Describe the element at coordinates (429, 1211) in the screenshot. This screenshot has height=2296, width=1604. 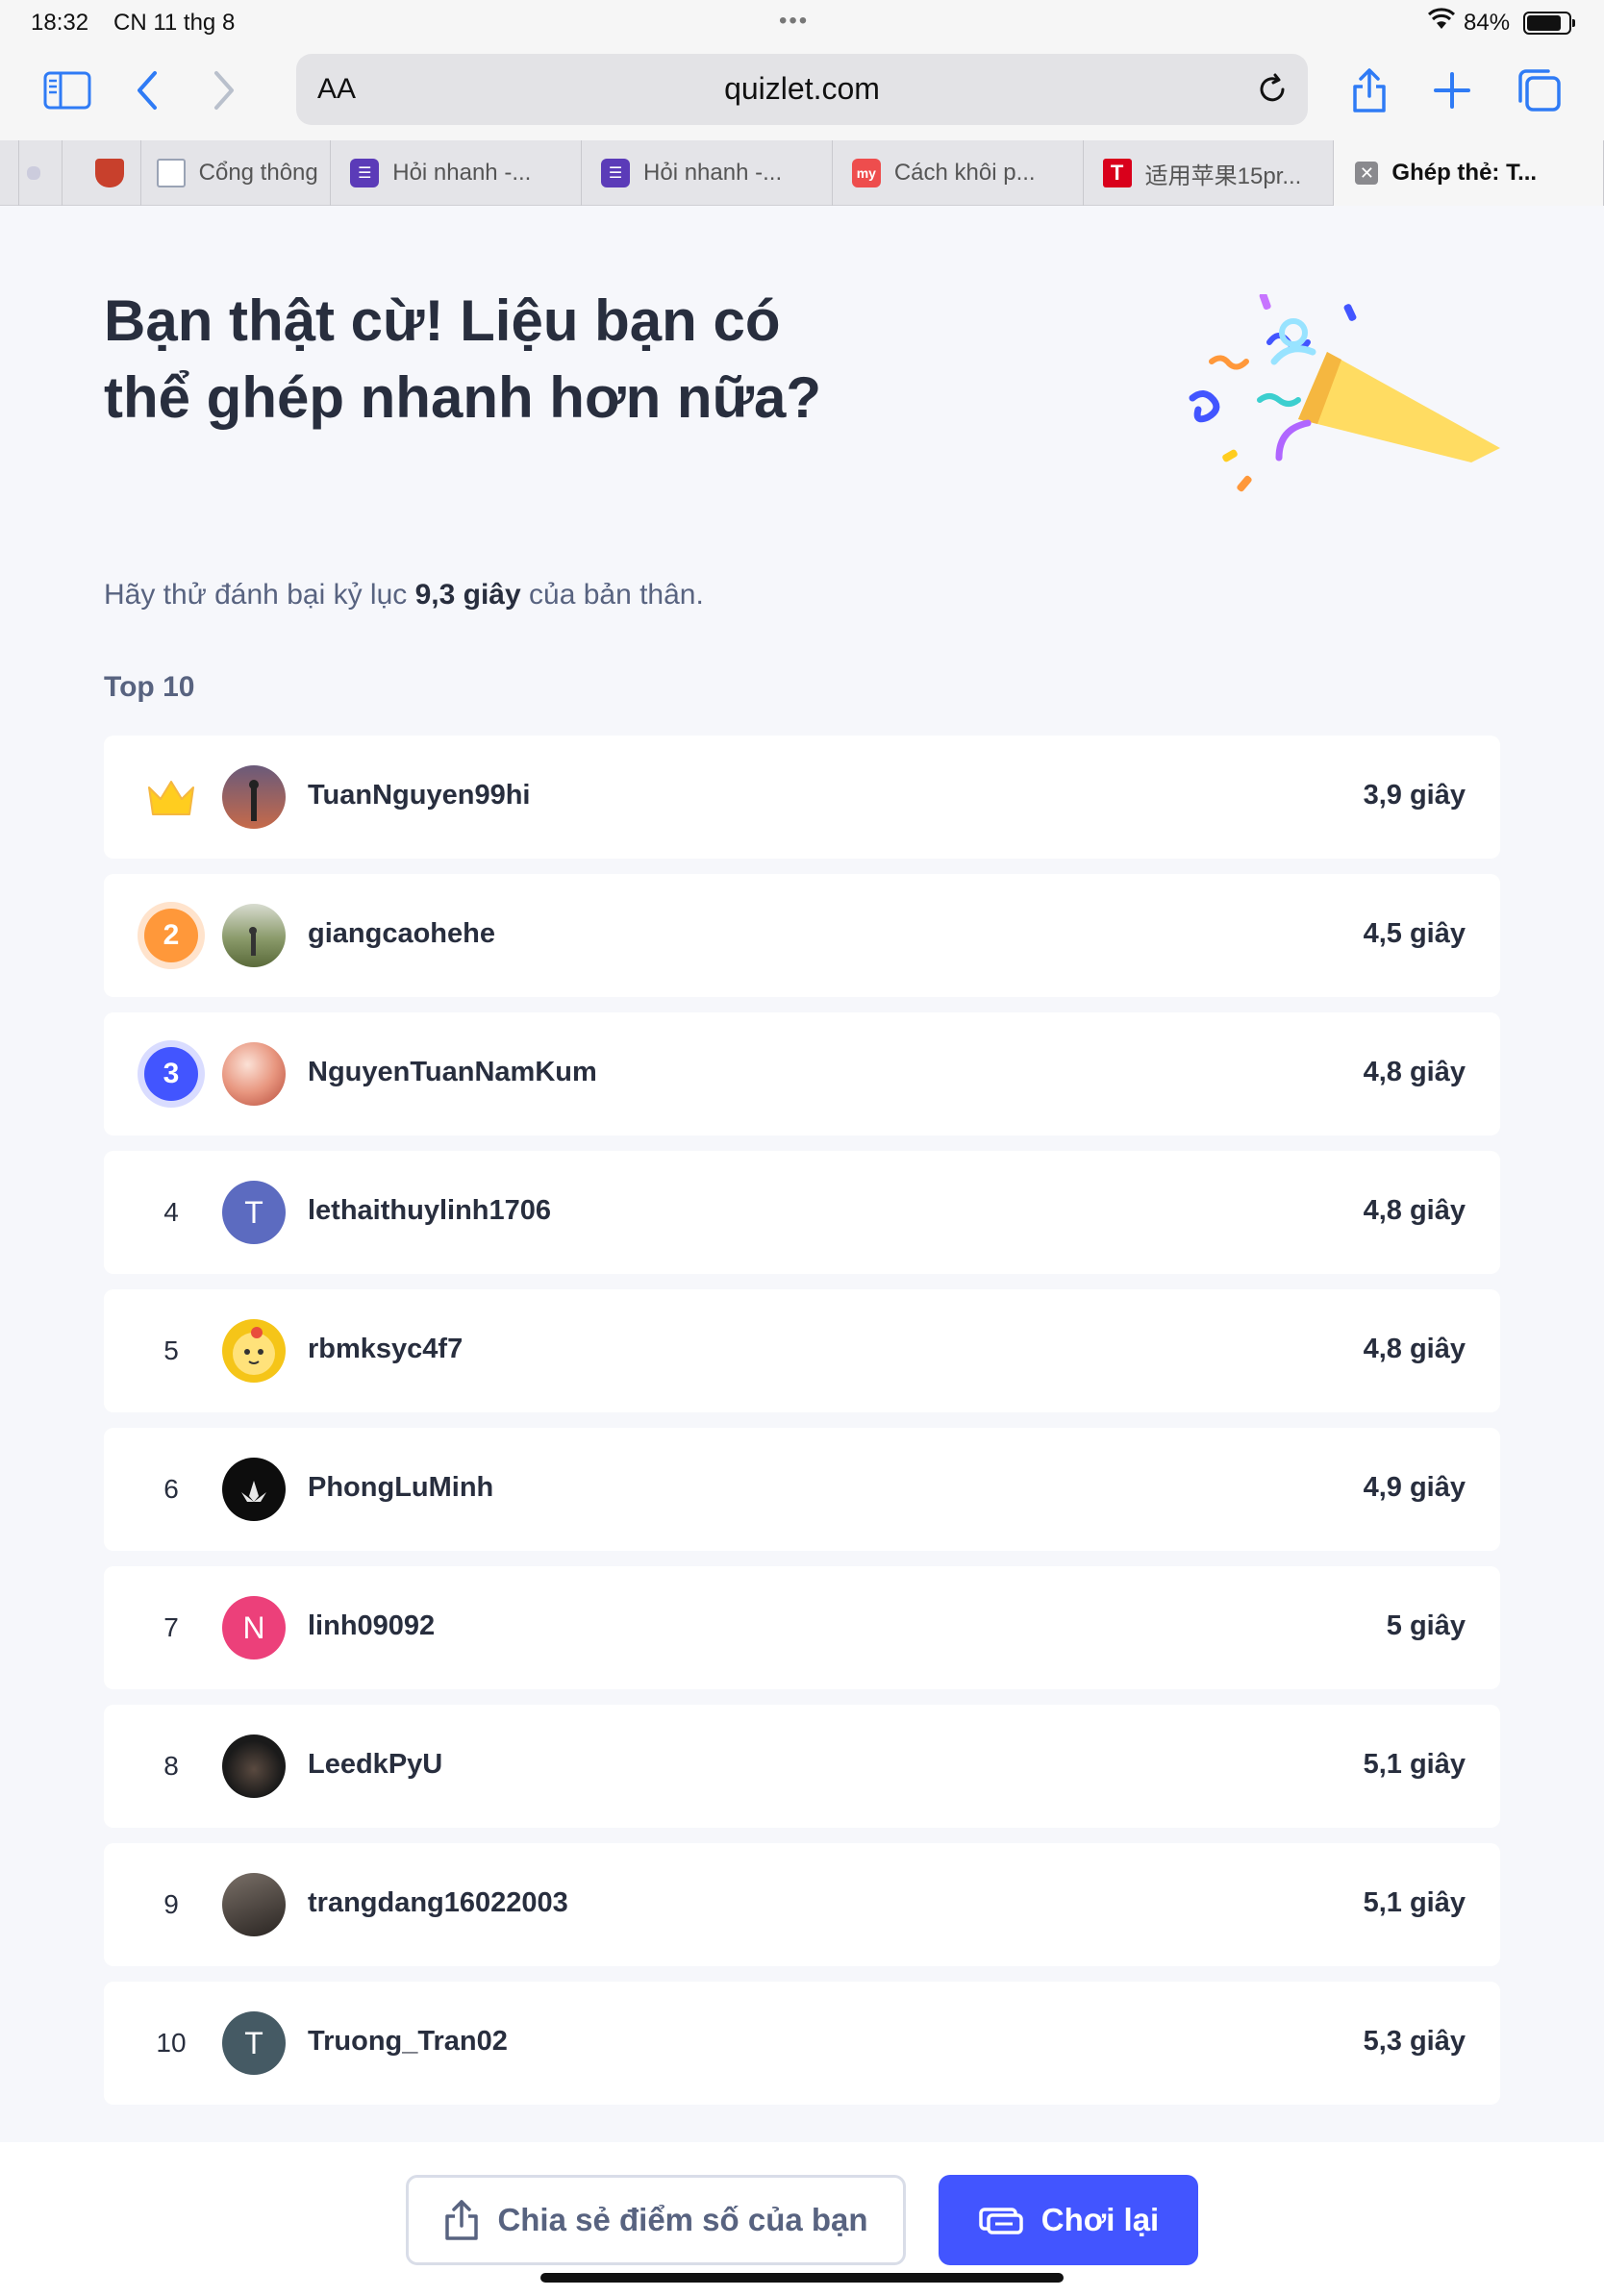
I see `username: lethaithuylinh1706` at that location.